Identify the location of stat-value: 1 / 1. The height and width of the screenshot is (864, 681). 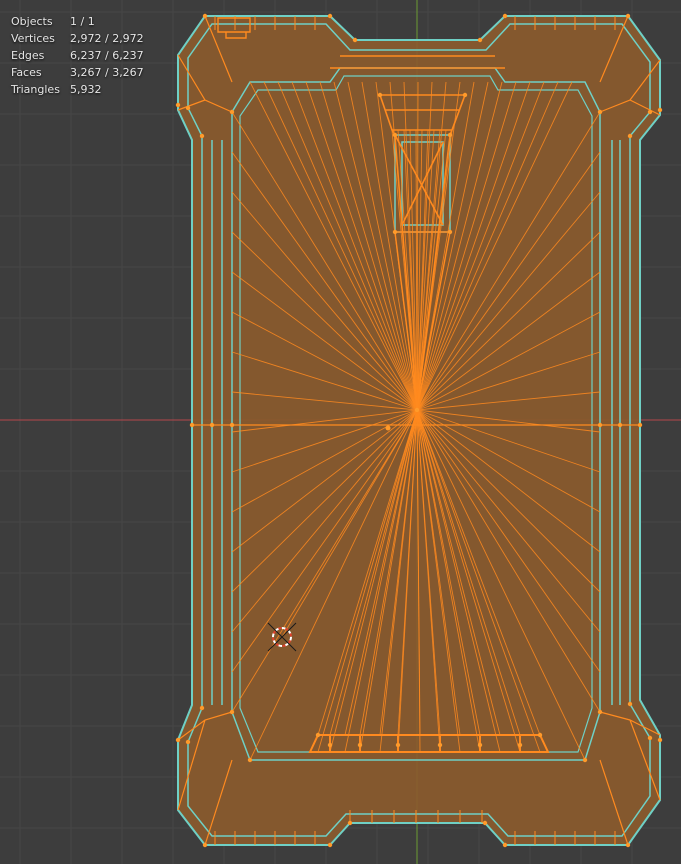
(82, 21).